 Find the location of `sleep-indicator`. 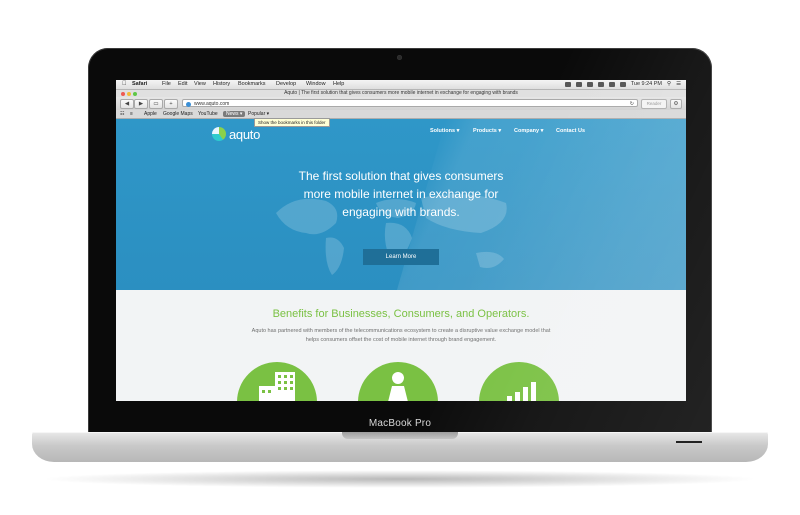

sleep-indicator is located at coordinates (689, 442).